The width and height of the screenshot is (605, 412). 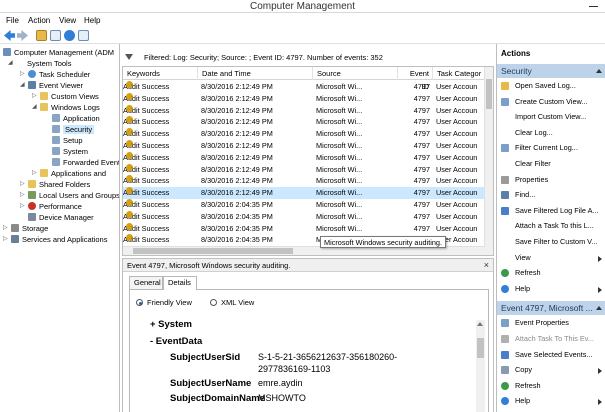 What do you see at coordinates (67, 20) in the screenshot?
I see `menu-view: View` at bounding box center [67, 20].